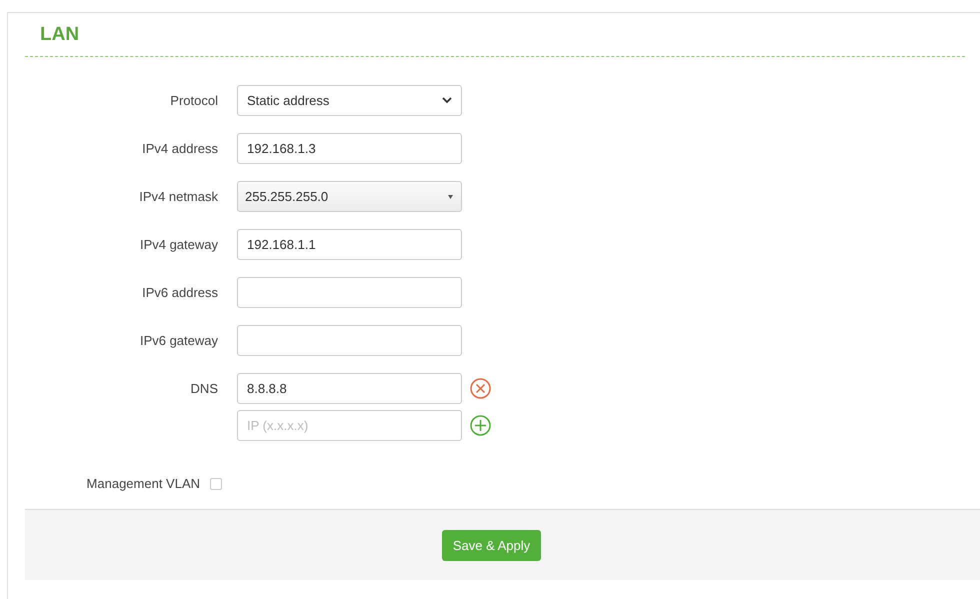 Image resolution: width=980 pixels, height=599 pixels. I want to click on section-title: LAN, so click(60, 35).